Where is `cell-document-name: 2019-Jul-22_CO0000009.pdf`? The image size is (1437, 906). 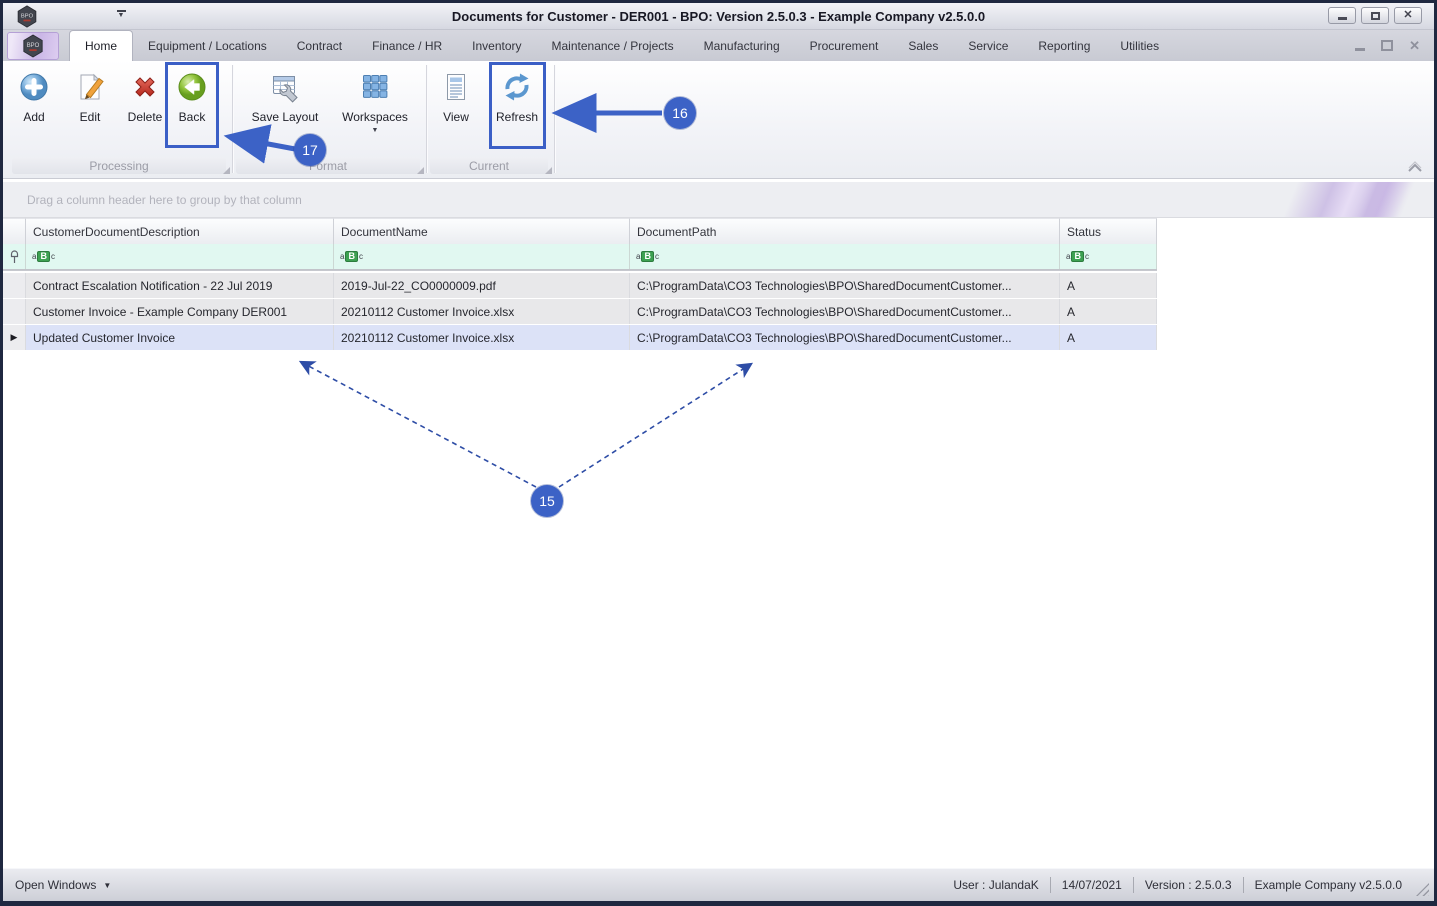 cell-document-name: 2019-Jul-22_CO0000009.pdf is located at coordinates (482, 285).